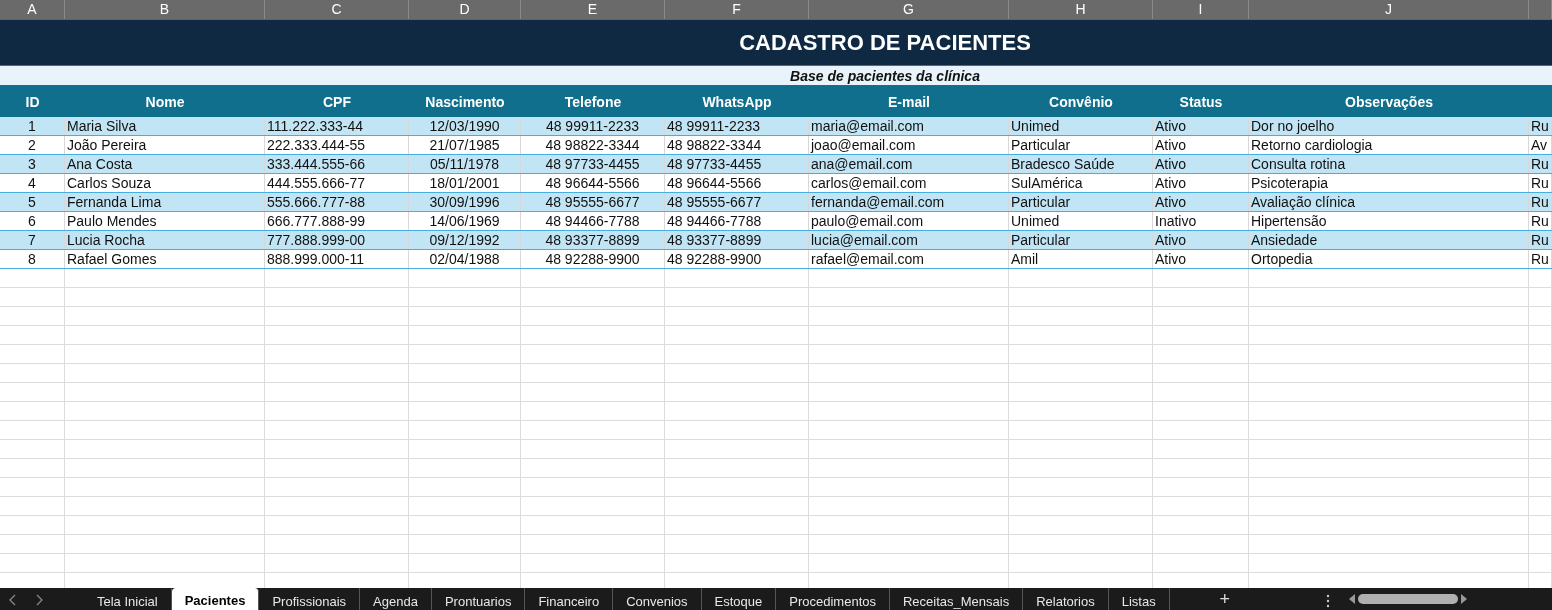 This screenshot has width=1552, height=610. Describe the element at coordinates (1389, 164) in the screenshot. I see `table-cell: Consulta rotina` at that location.